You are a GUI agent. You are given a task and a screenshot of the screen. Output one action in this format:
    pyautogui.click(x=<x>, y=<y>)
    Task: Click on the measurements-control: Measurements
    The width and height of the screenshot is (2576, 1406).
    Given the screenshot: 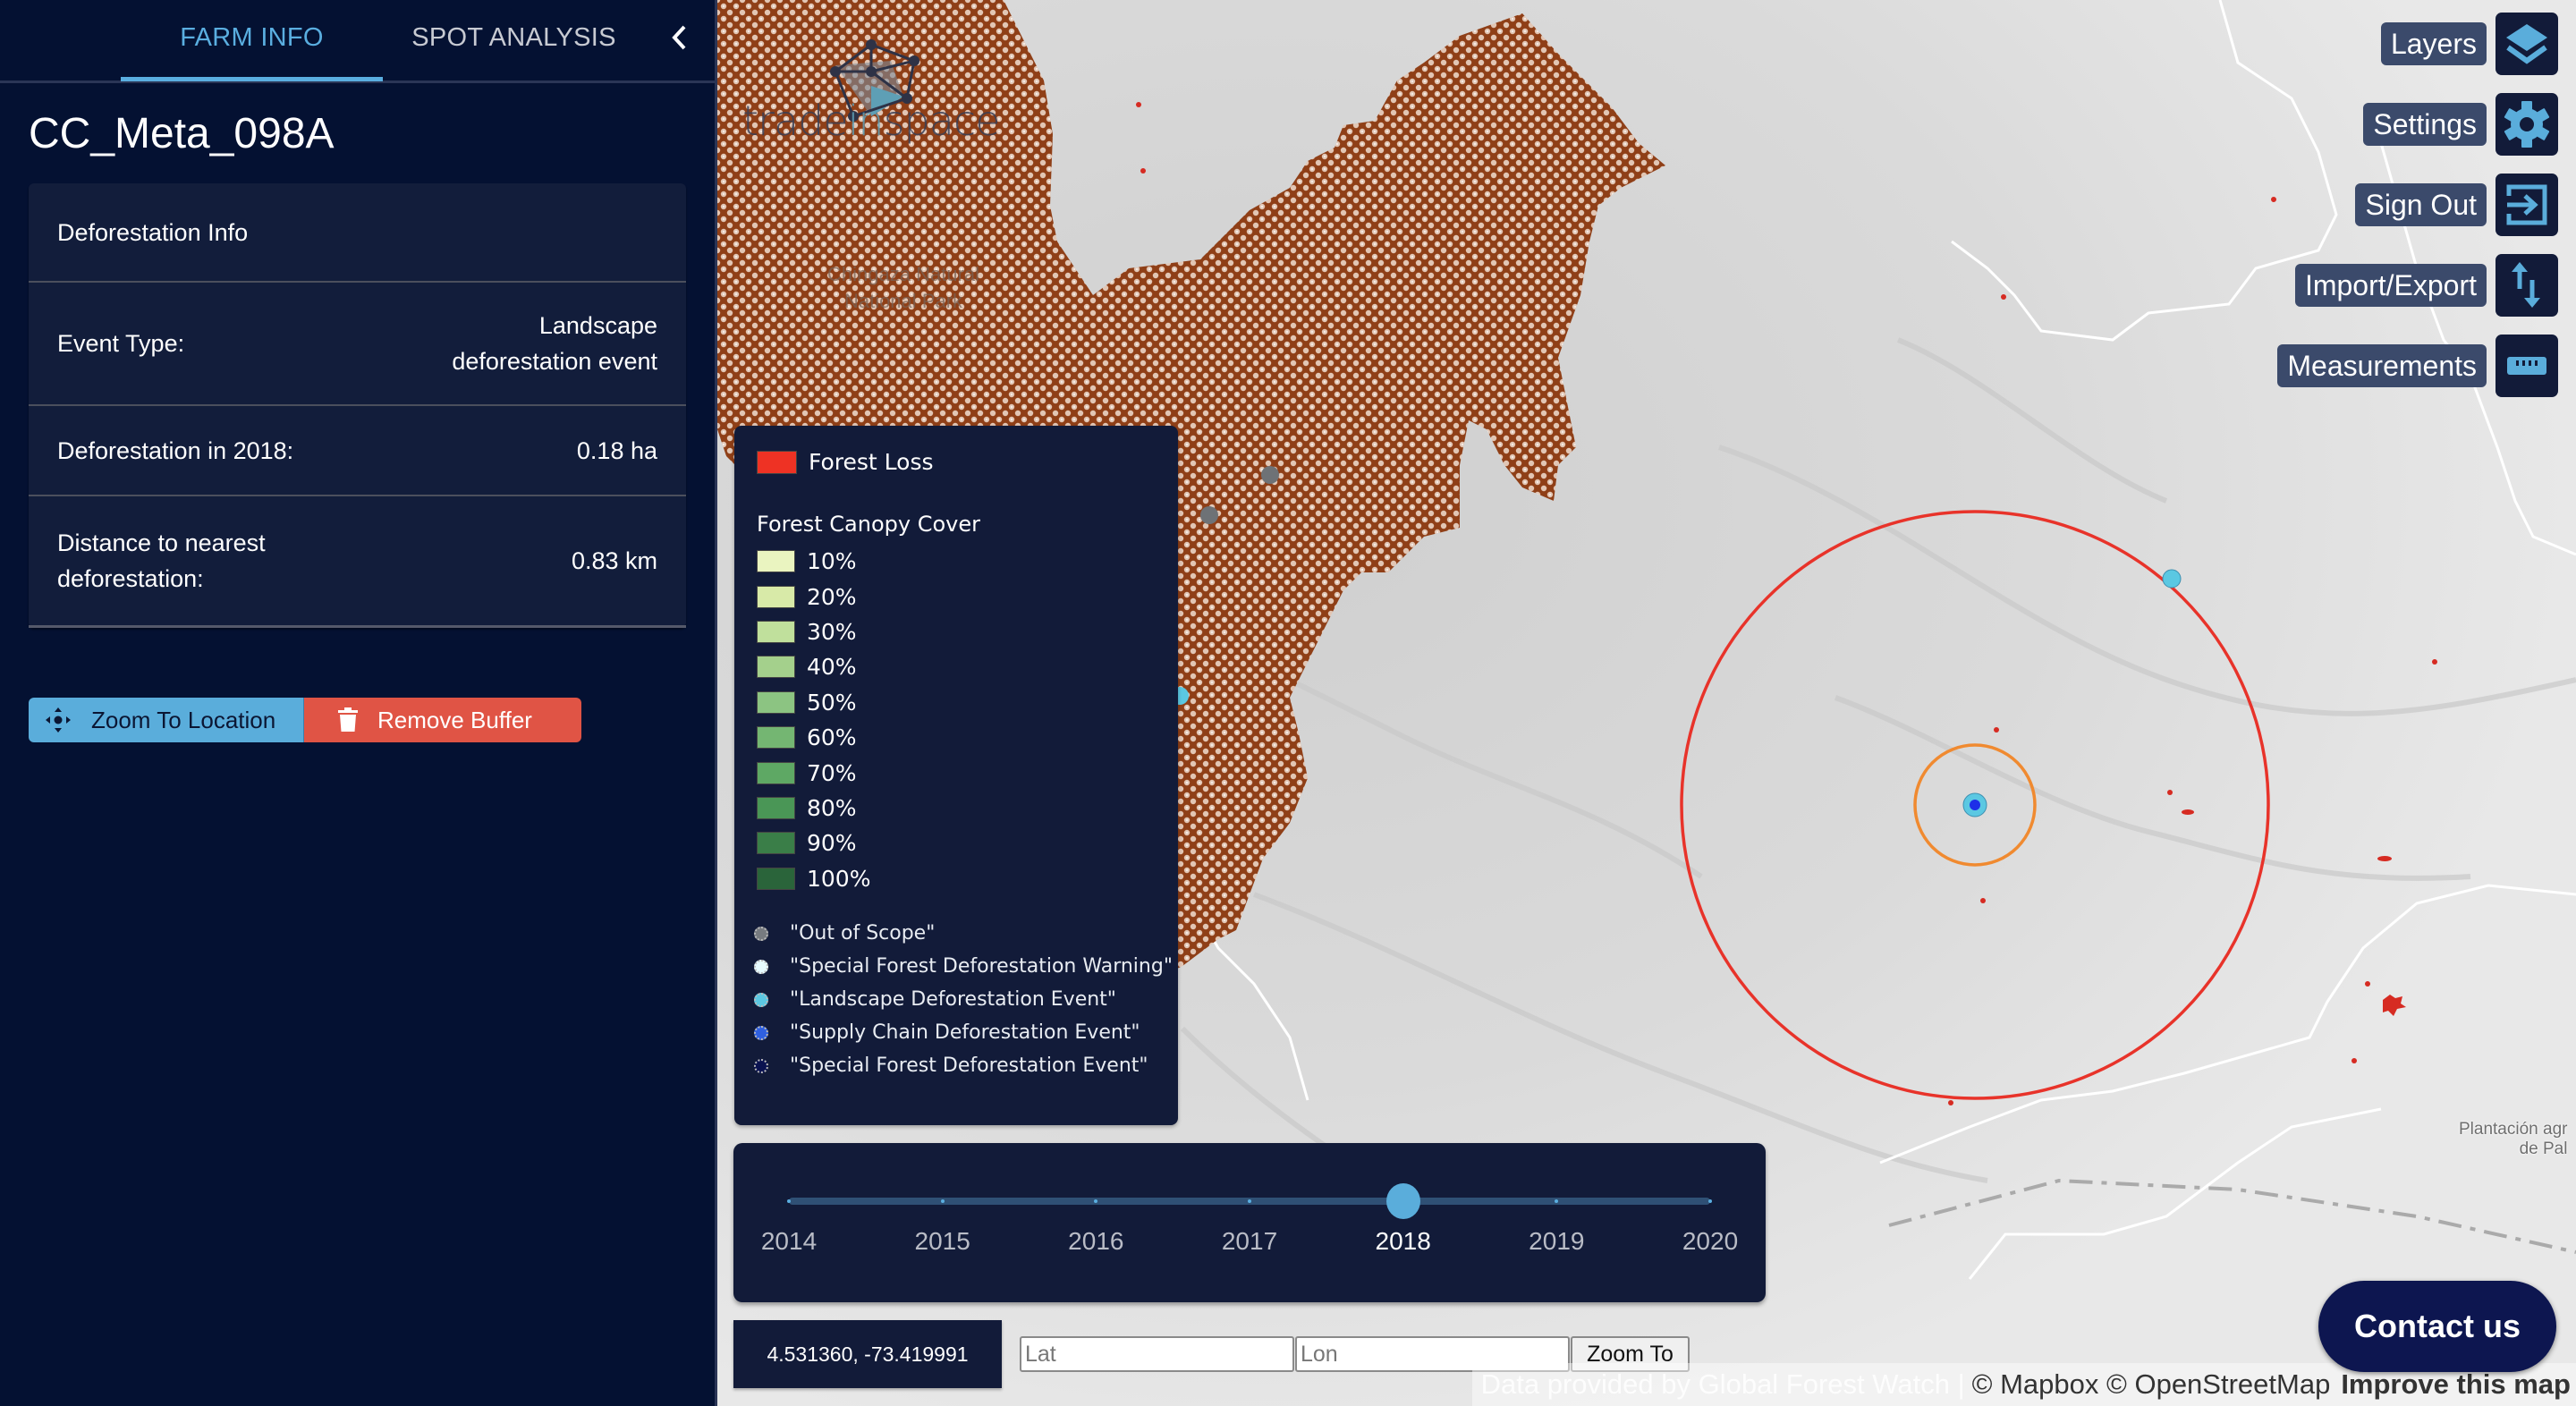 What is the action you would take?
    pyautogui.click(x=2417, y=366)
    